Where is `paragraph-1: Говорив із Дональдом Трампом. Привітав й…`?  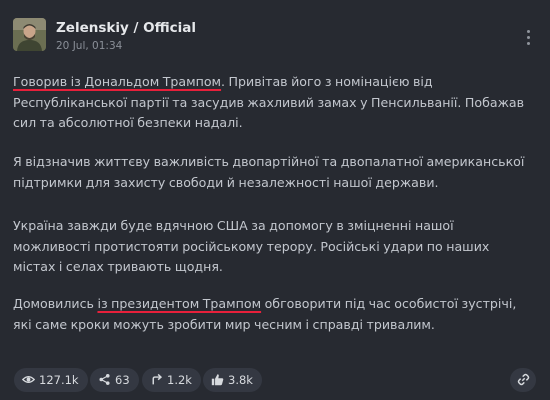 paragraph-1: Говорив із Дональдом Трампом. Привітав й… is located at coordinates (273, 103).